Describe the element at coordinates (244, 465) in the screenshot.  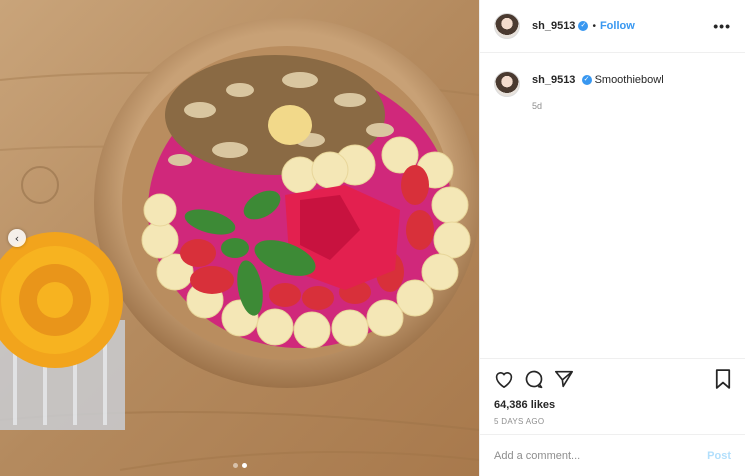
I see `carousel-dot-active` at that location.